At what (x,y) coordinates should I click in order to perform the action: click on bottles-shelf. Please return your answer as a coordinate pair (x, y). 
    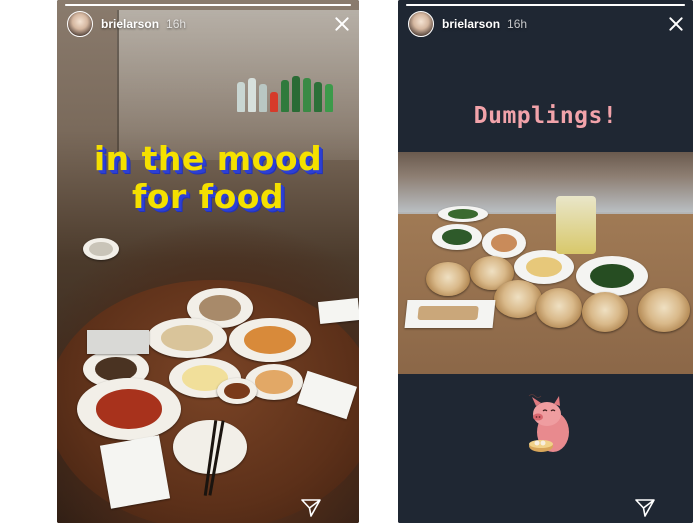
    Looking at the image, I should click on (292, 92).